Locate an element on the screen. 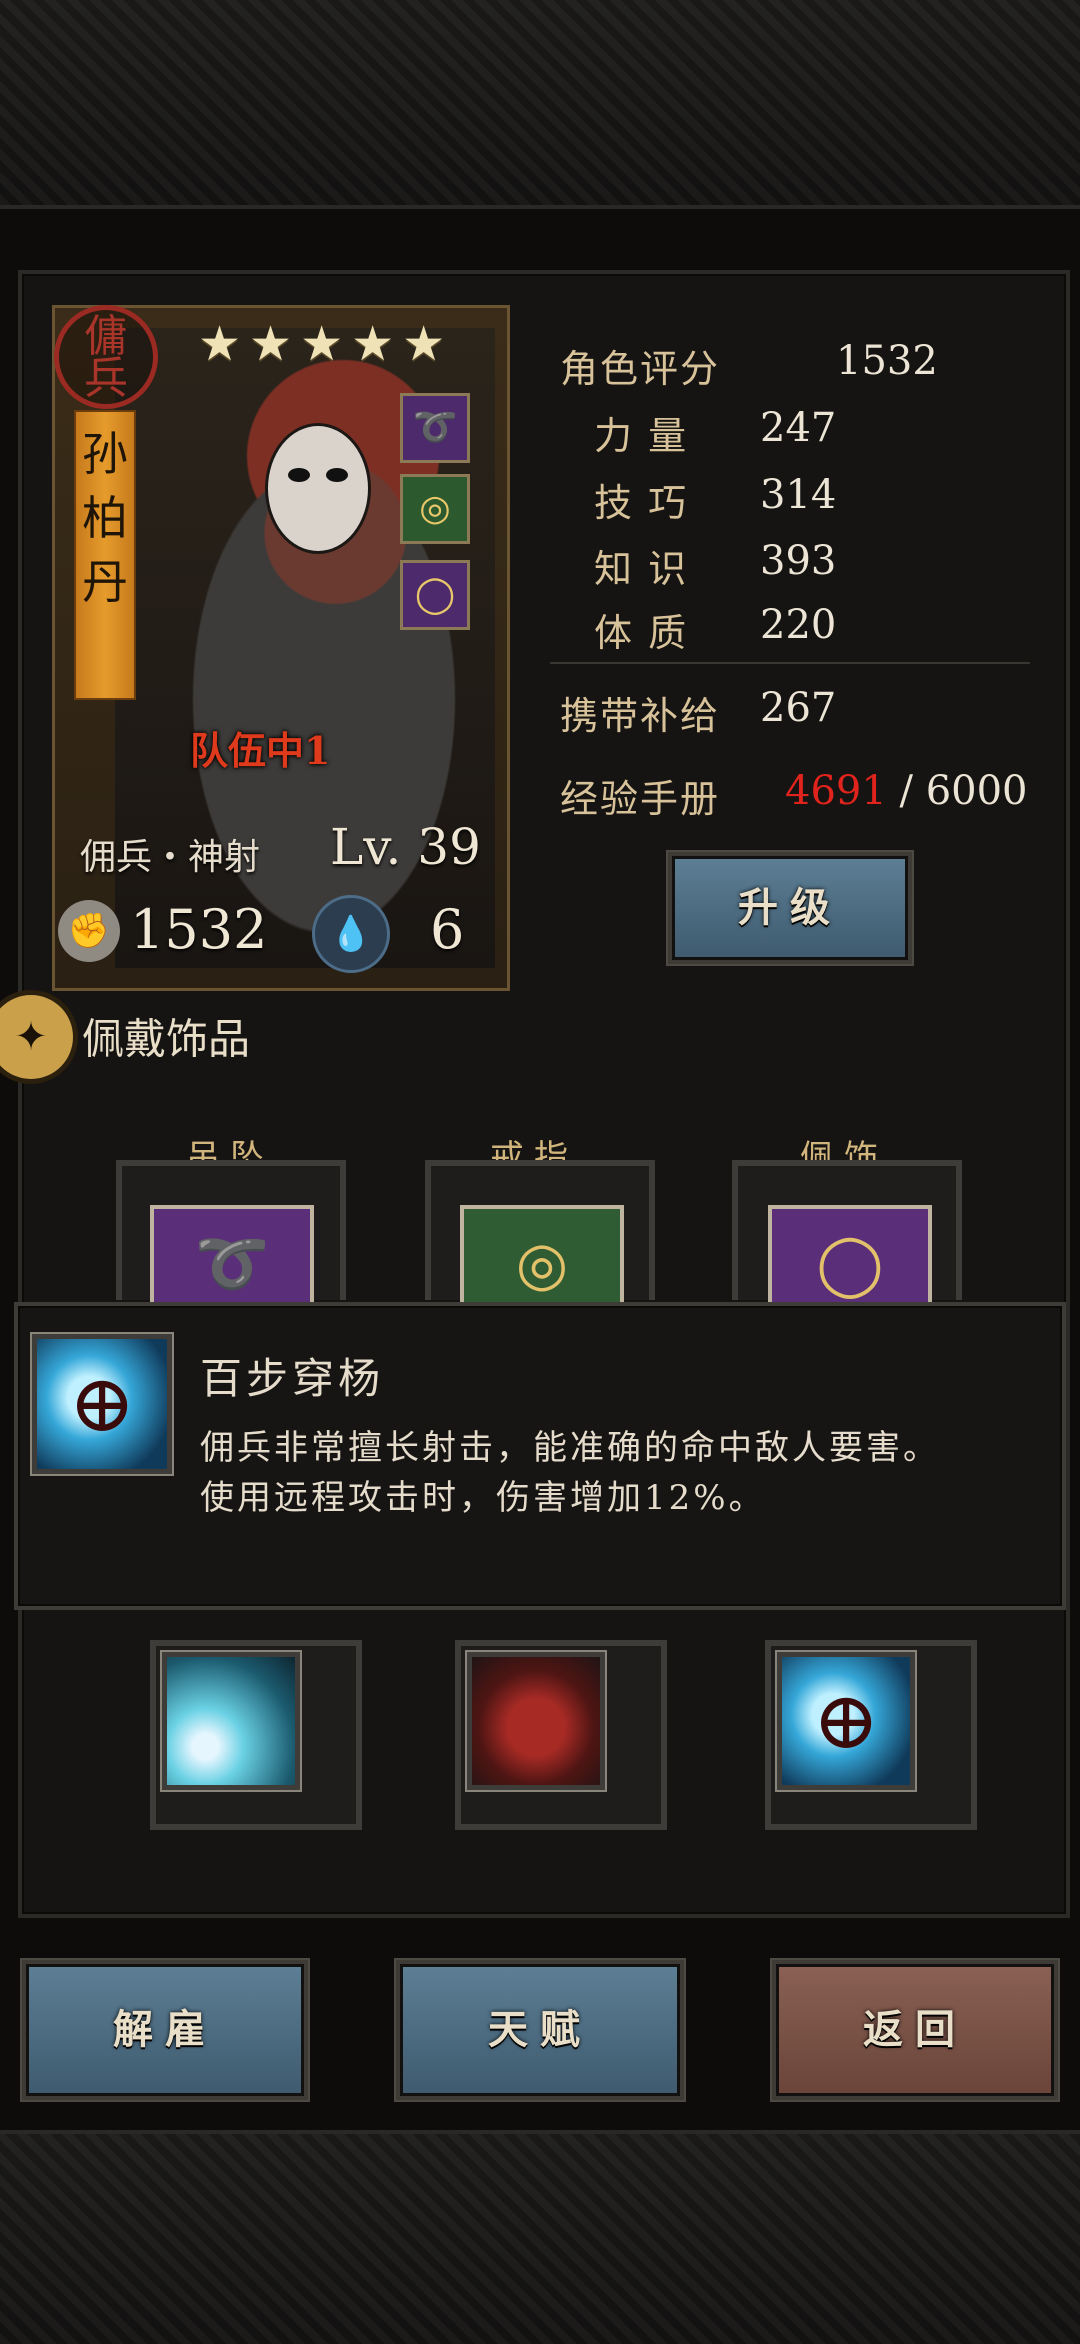 Image resolution: width=1080 pixels, height=2344 pixels. top-stone-border is located at coordinates (540, 104).